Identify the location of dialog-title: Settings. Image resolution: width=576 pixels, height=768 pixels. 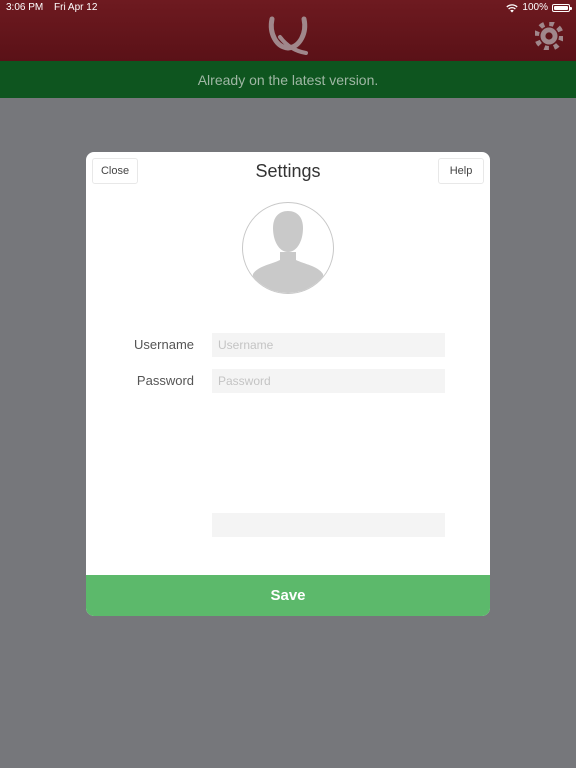
(288, 171).